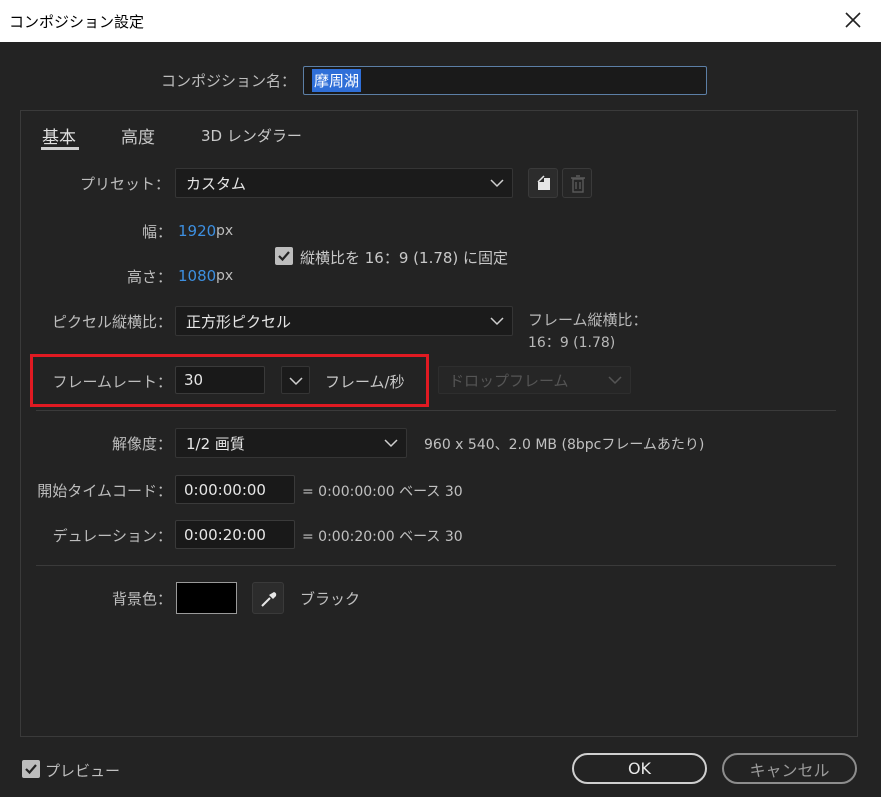  What do you see at coordinates (112, 382) in the screenshot?
I see `frame-rate-label: フレームレート：` at bounding box center [112, 382].